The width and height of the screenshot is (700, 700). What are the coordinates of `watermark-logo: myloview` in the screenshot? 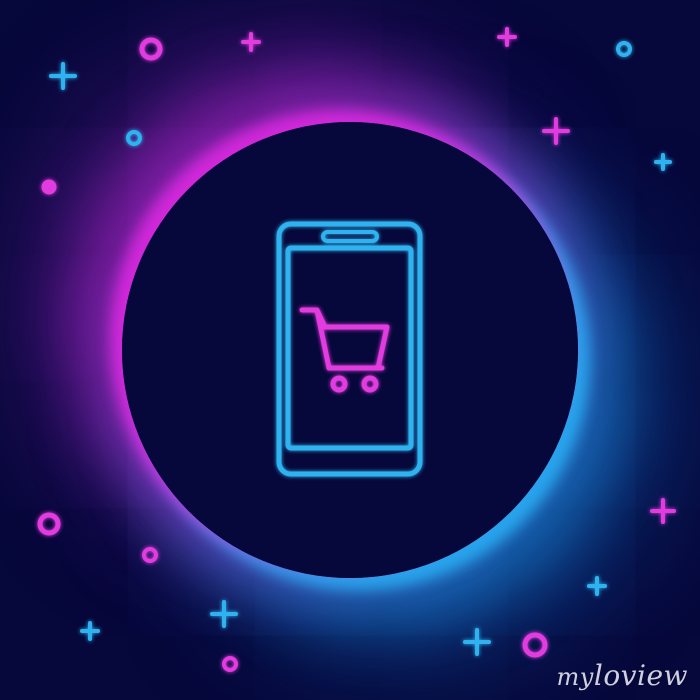 It's located at (622, 675).